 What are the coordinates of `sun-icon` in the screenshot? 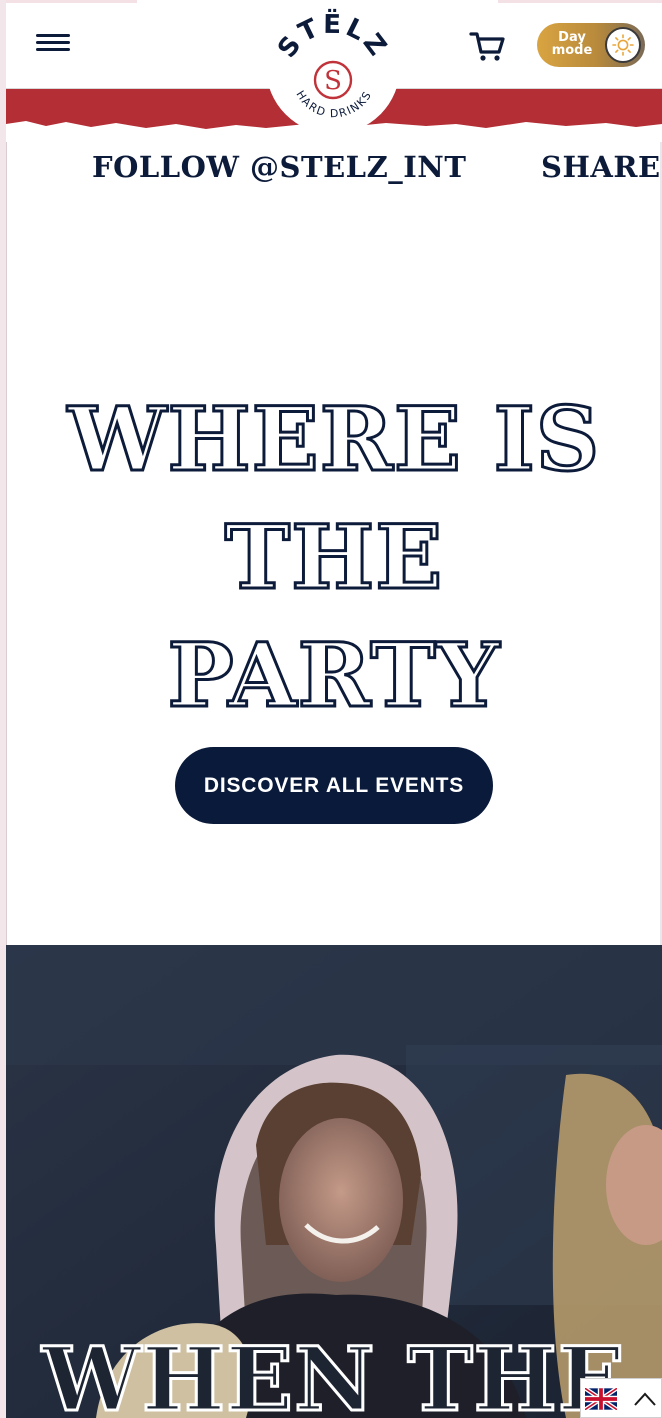 It's located at (623, 45).